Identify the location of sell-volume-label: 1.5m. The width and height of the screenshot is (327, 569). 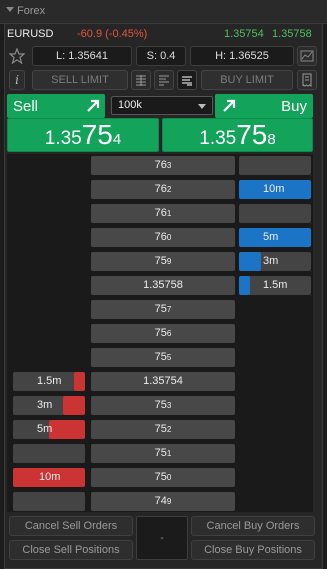
(49, 381).